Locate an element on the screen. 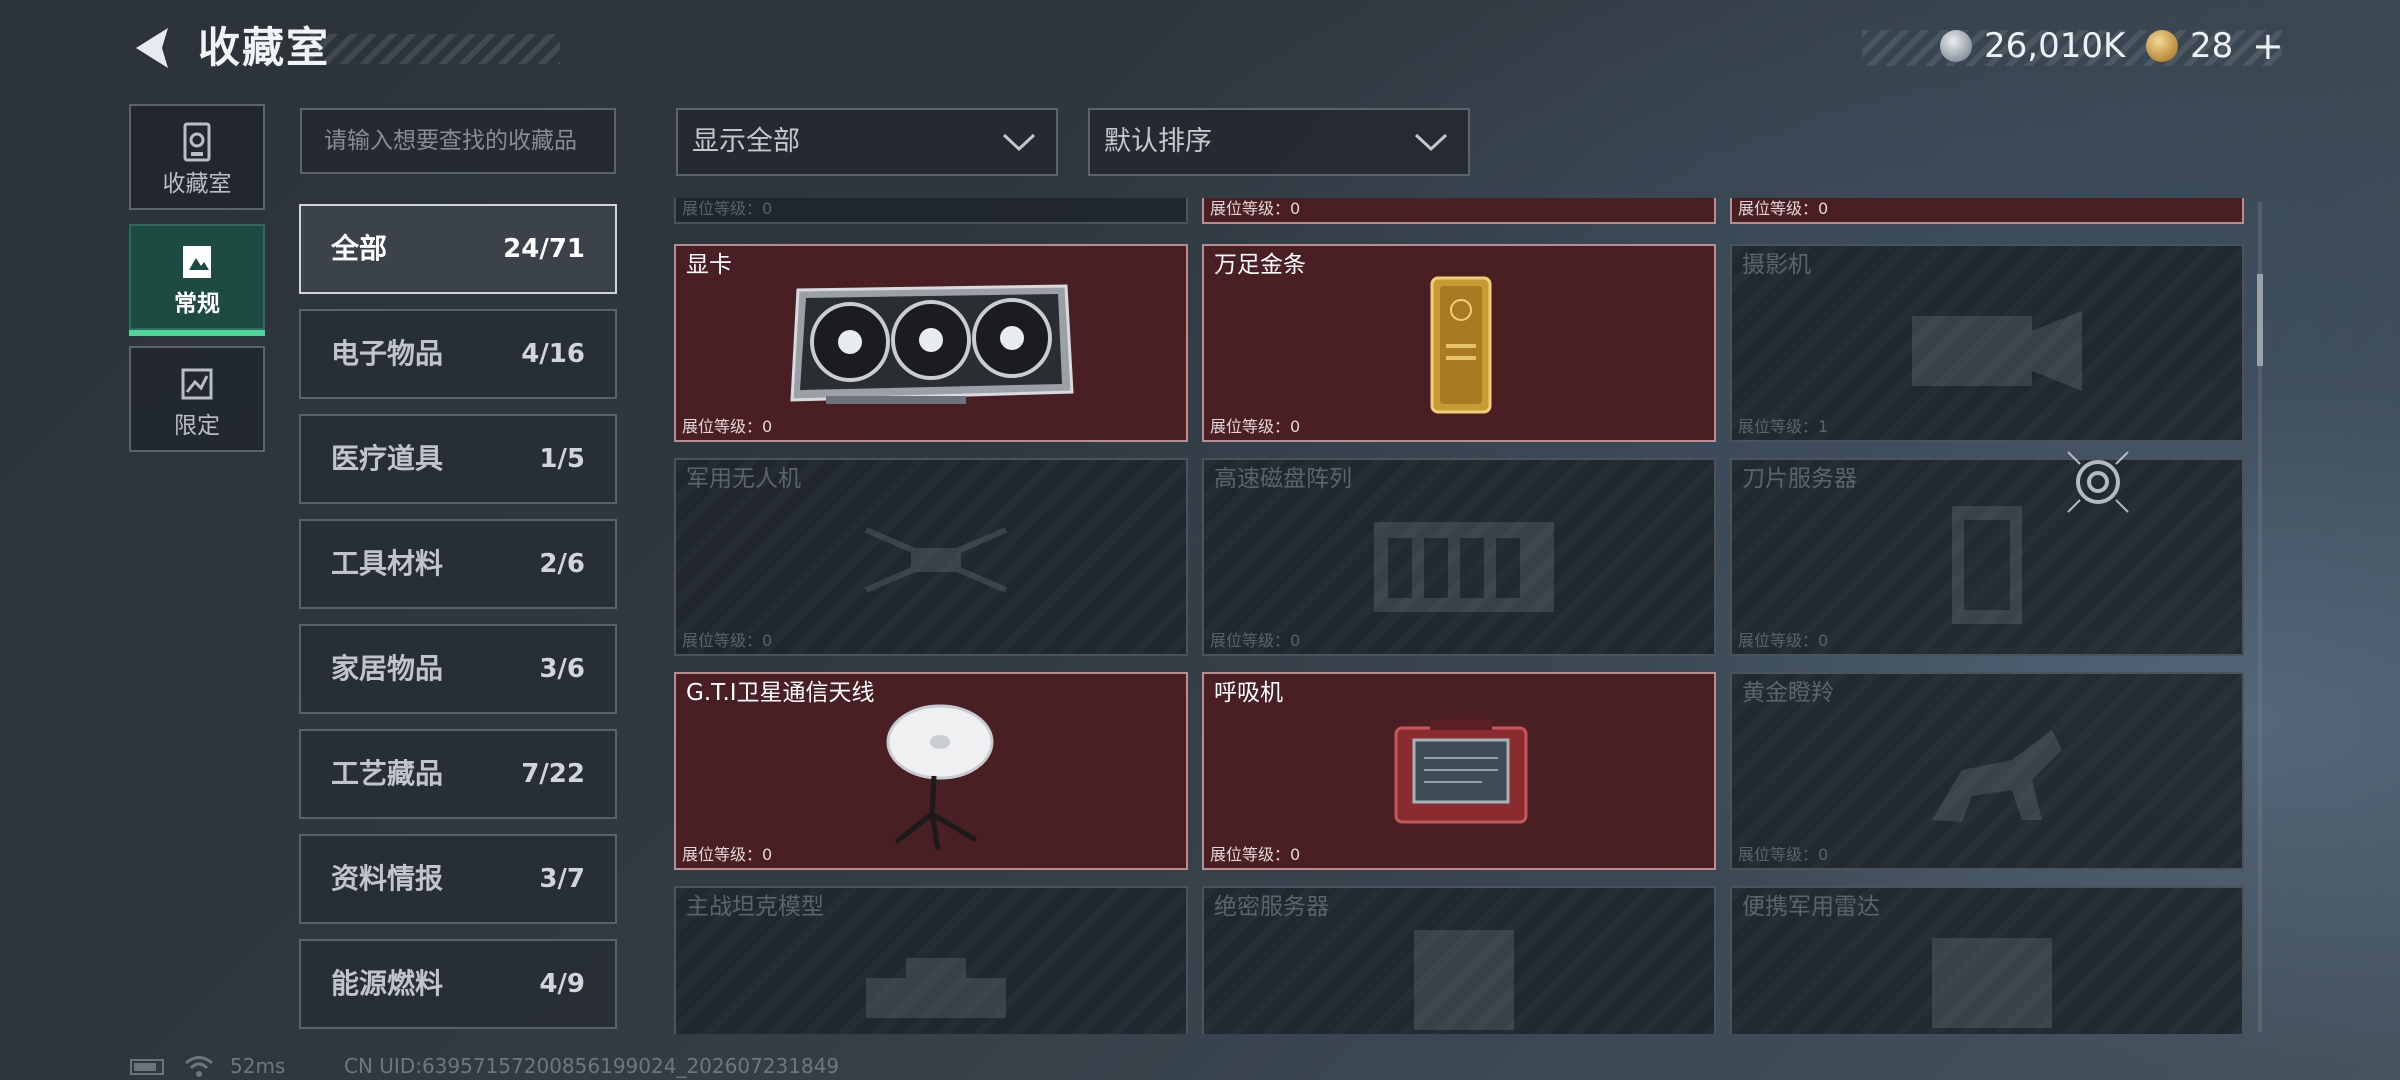  rail-tab-collection-room: 收藏室 is located at coordinates (197, 157).